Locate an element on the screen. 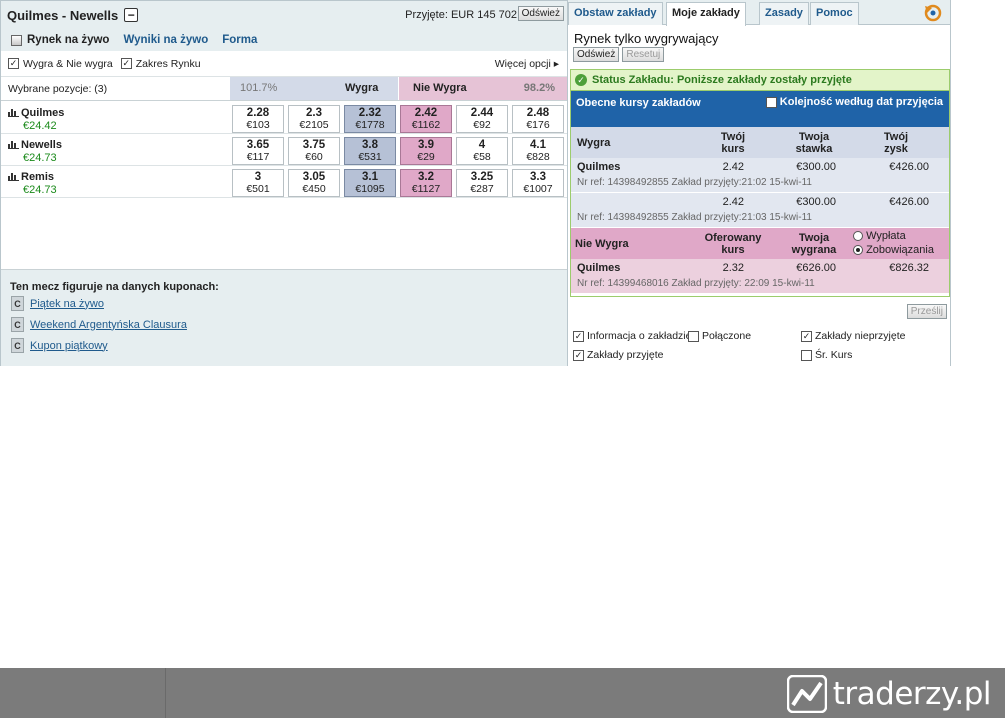 This screenshot has height=718, width=1005. refresh-arrow-icon is located at coordinates (930, 12).